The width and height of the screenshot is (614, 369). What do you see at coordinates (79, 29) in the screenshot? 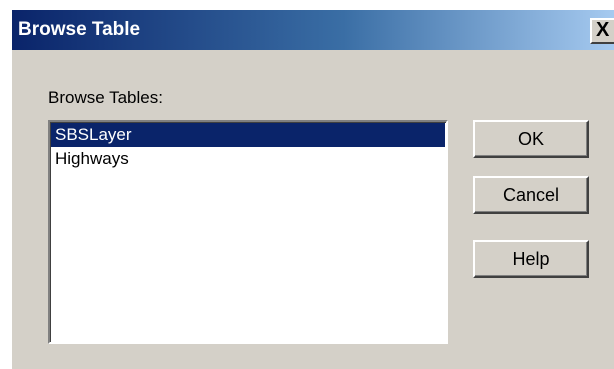
I see `window-title: Browse Table` at bounding box center [79, 29].